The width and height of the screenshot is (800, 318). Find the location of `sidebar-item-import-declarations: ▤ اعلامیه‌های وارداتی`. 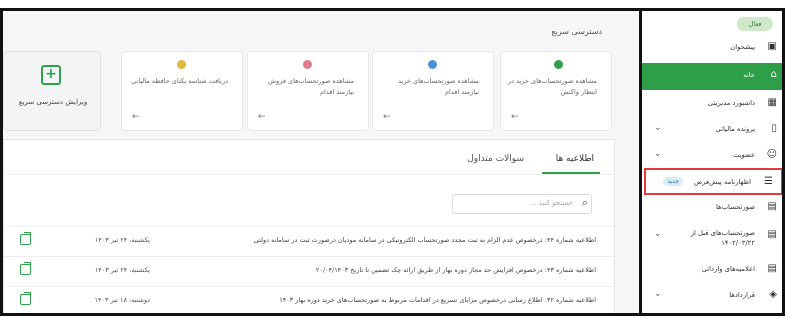

sidebar-item-import-declarations: ▤ اعلامیه‌های وارداتی is located at coordinates (712, 270).